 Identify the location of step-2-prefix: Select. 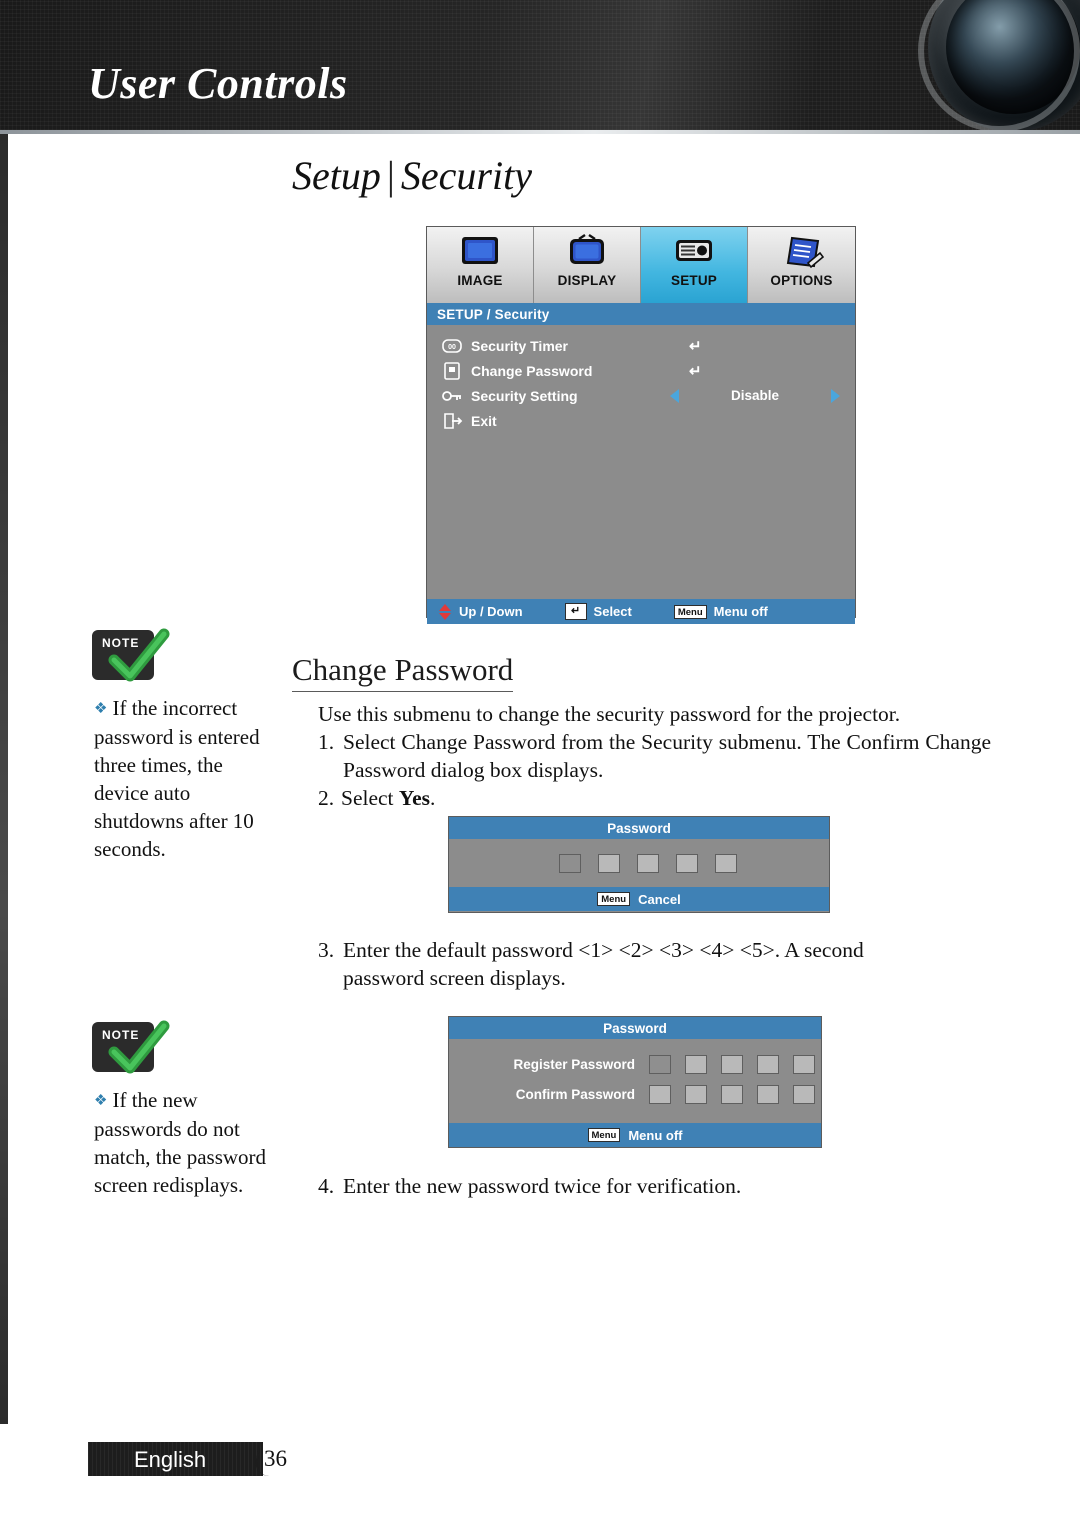
(370, 798).